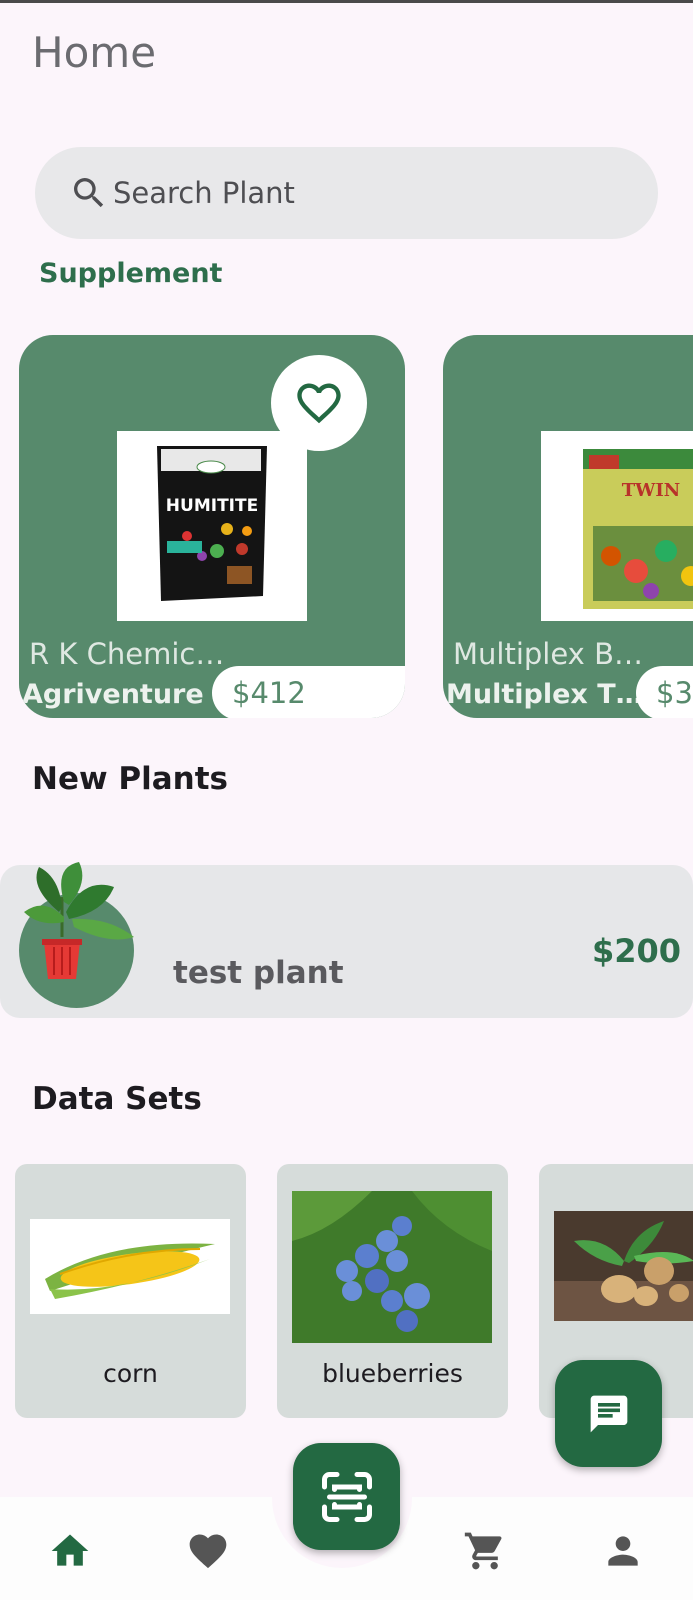 The height and width of the screenshot is (1600, 693). Describe the element at coordinates (117, 1099) in the screenshot. I see `data-sets-heading: Data Sets` at that location.